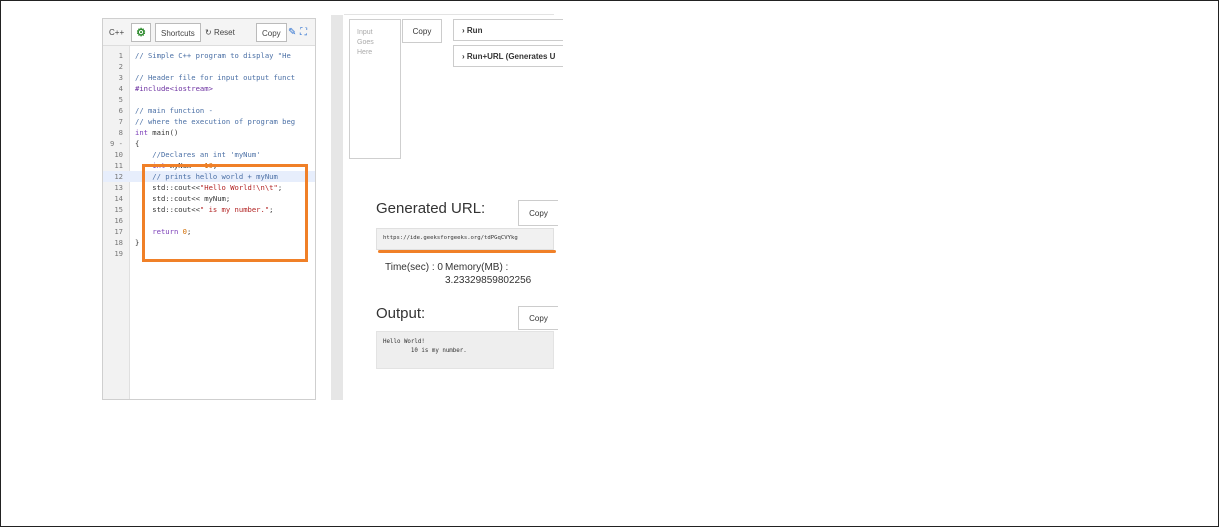 This screenshot has height=529, width=1221. I want to click on line-number: 18, so click(118, 242).